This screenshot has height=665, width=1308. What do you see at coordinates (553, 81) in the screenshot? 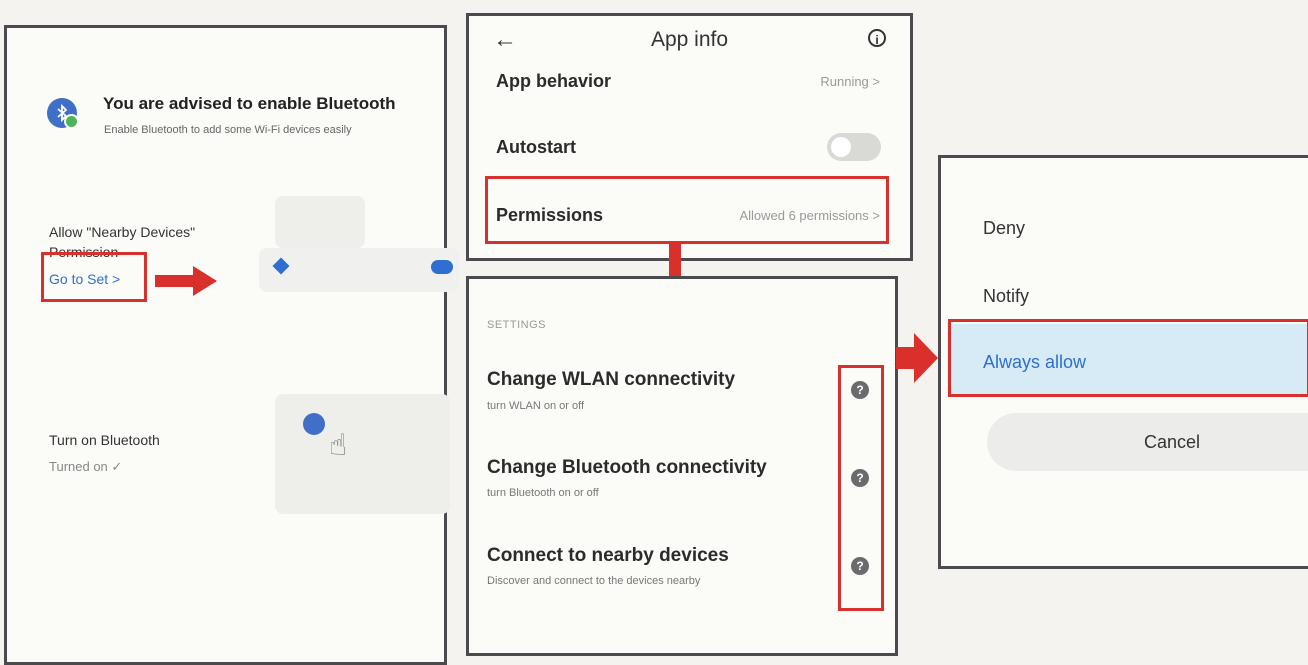
I see `app-behavior-label: App behavior` at bounding box center [553, 81].